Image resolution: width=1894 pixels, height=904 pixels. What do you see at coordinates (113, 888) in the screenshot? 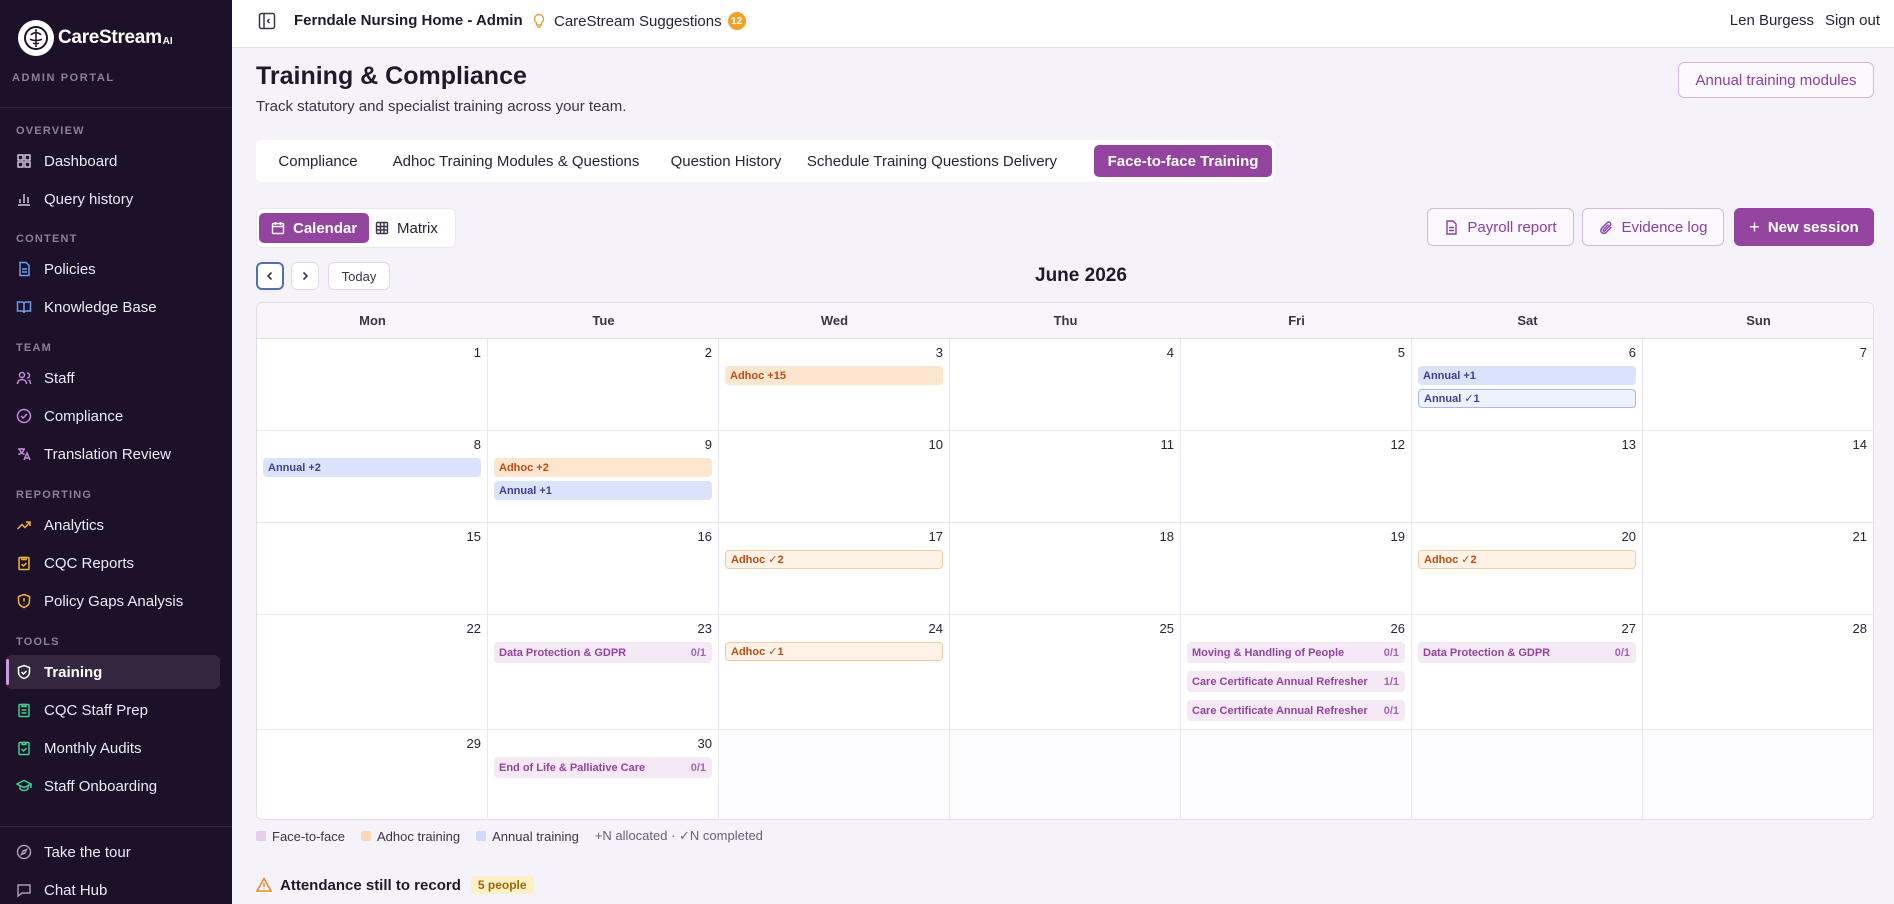
I see `sidebar-item-chat-hub: Chat Hub` at bounding box center [113, 888].